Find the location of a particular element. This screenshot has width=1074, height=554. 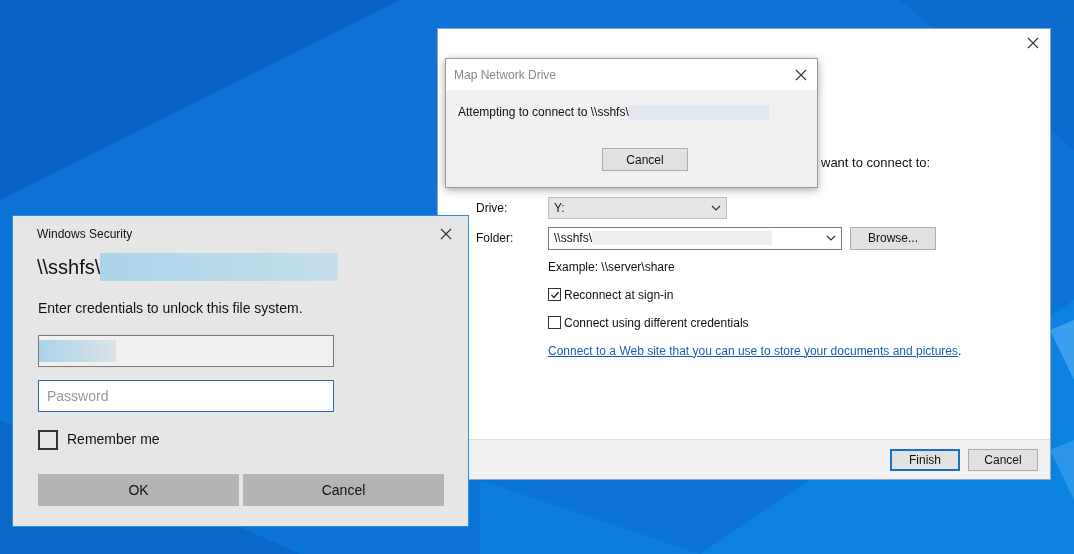

folder-combobox: \\sshfs\ is located at coordinates (695, 238).